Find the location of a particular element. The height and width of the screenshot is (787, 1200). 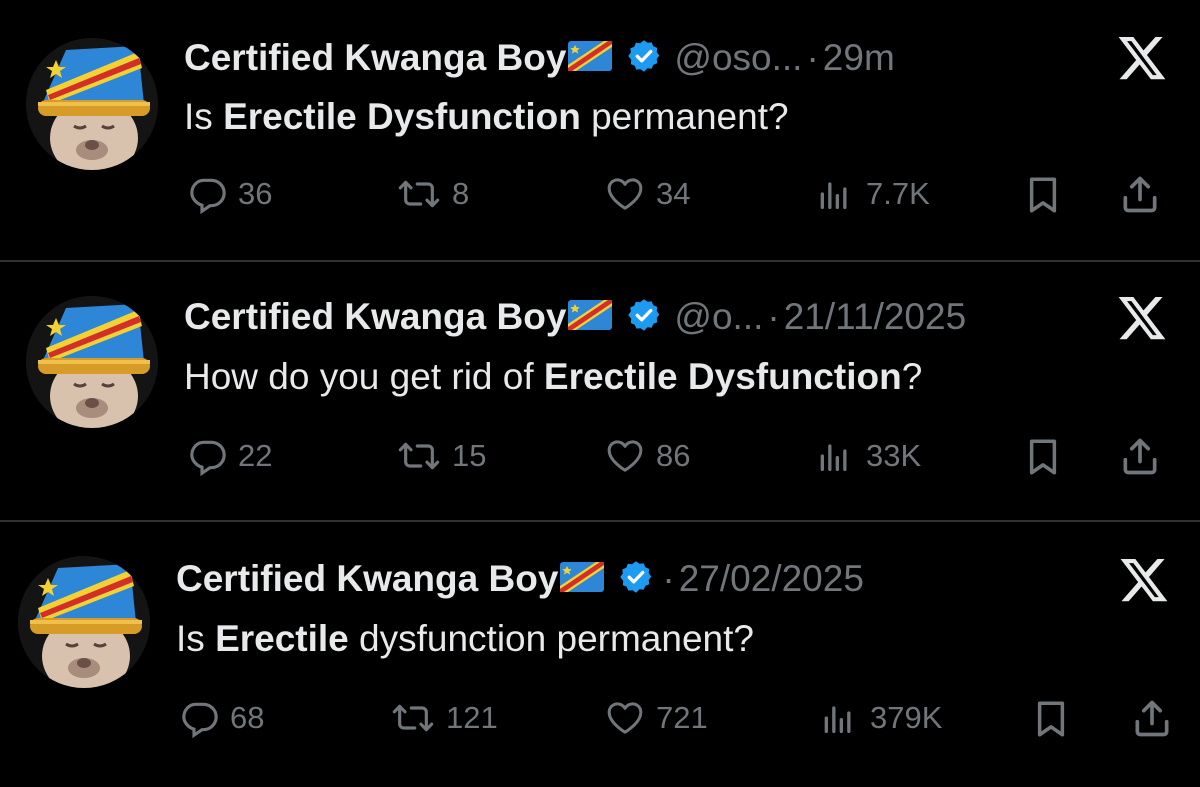

tweet-header: Certified Kwanga Boy @oso... · 29m is located at coordinates (539, 58).